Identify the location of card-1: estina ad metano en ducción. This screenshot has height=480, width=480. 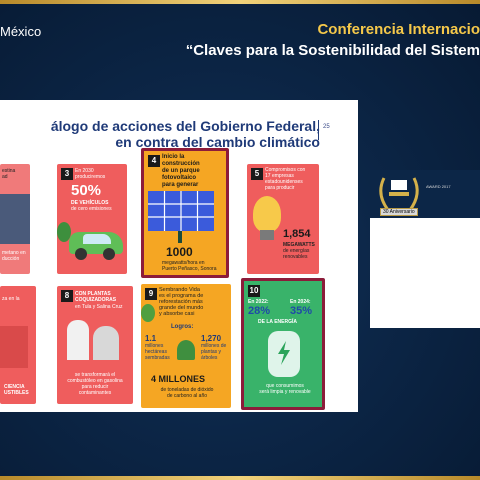
(15, 219).